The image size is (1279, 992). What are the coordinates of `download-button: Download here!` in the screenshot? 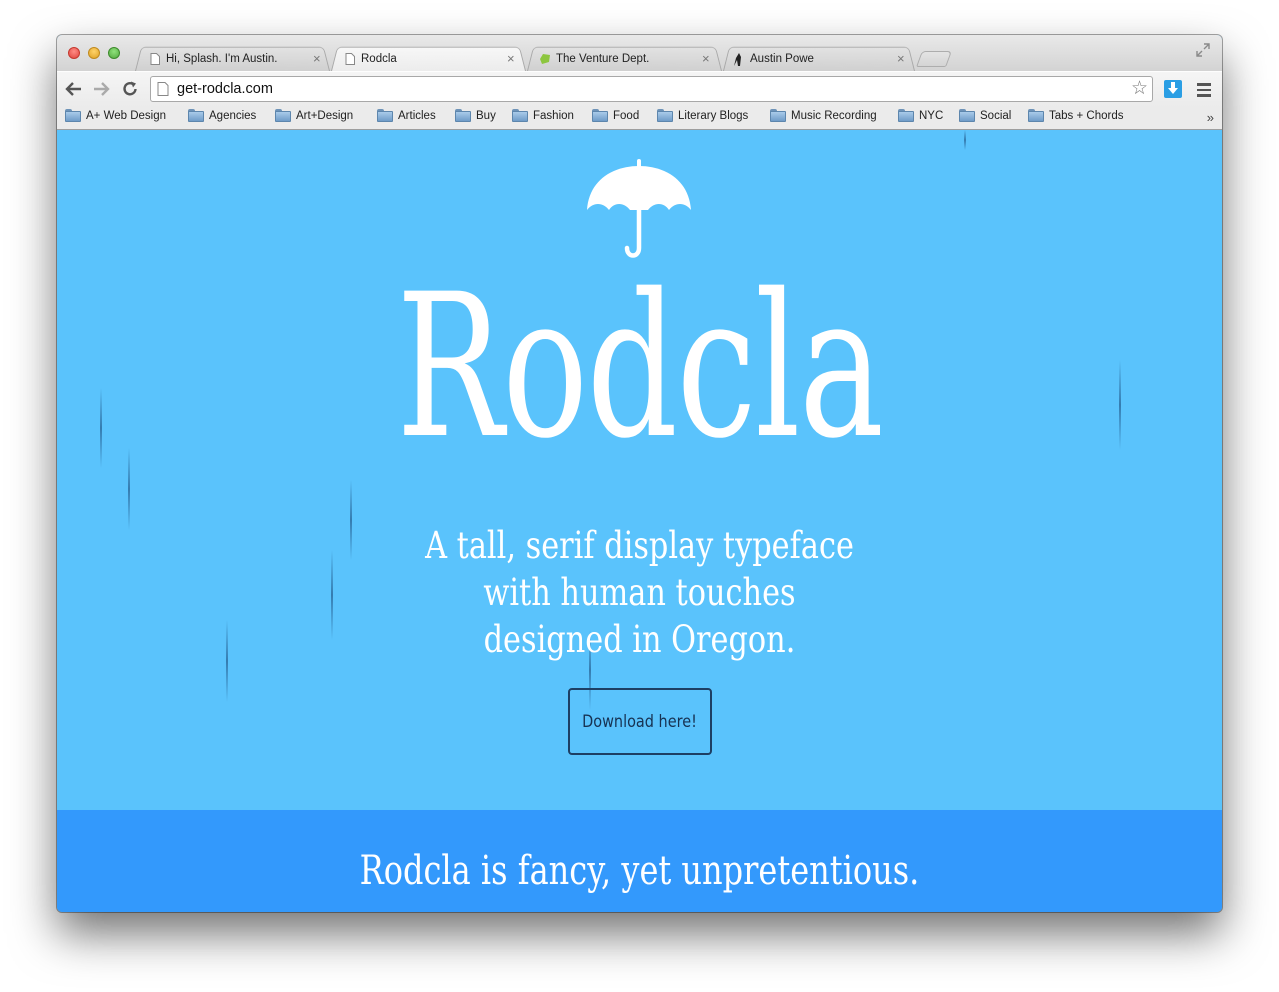 It's located at (640, 721).